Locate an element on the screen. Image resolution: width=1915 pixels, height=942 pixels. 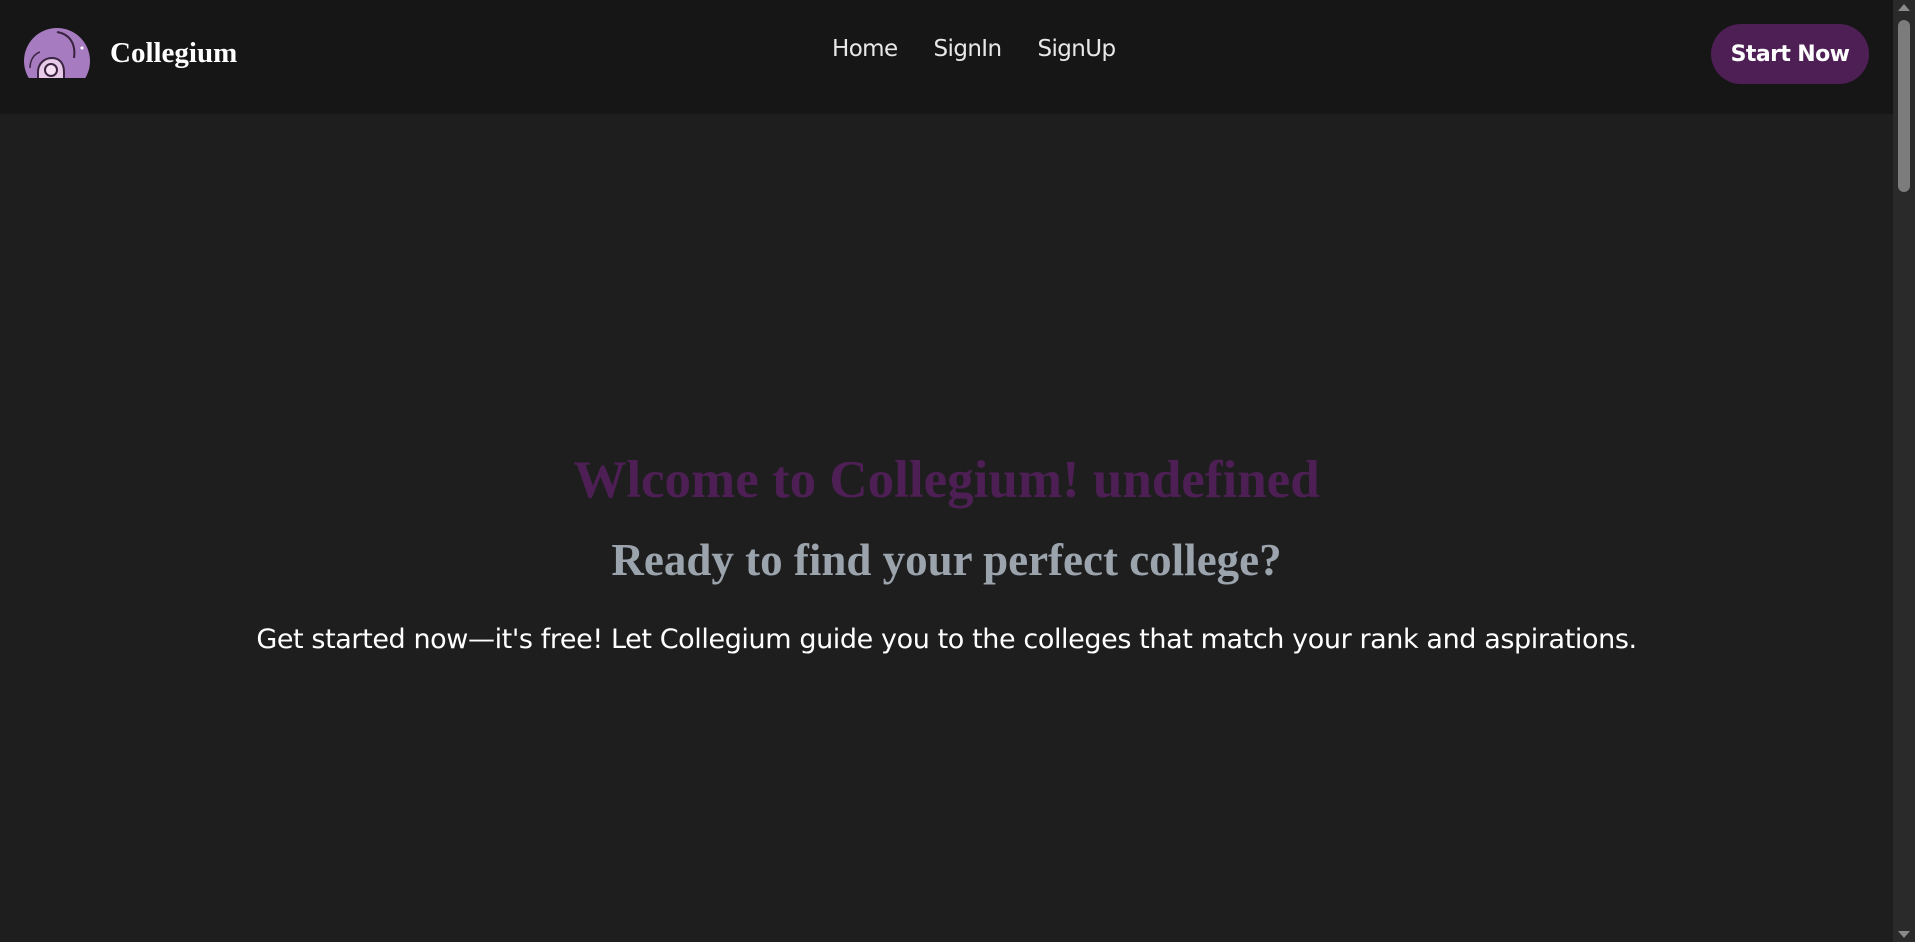
brand: Collegium is located at coordinates (130, 53).